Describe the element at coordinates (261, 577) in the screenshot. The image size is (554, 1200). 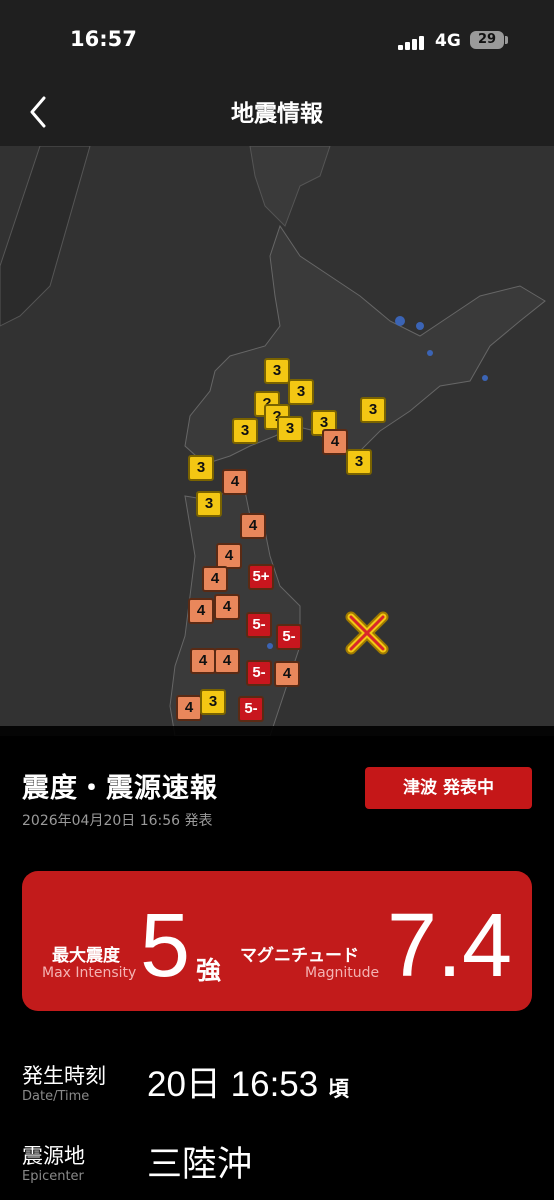
I see `intensity-marker: 5+` at that location.